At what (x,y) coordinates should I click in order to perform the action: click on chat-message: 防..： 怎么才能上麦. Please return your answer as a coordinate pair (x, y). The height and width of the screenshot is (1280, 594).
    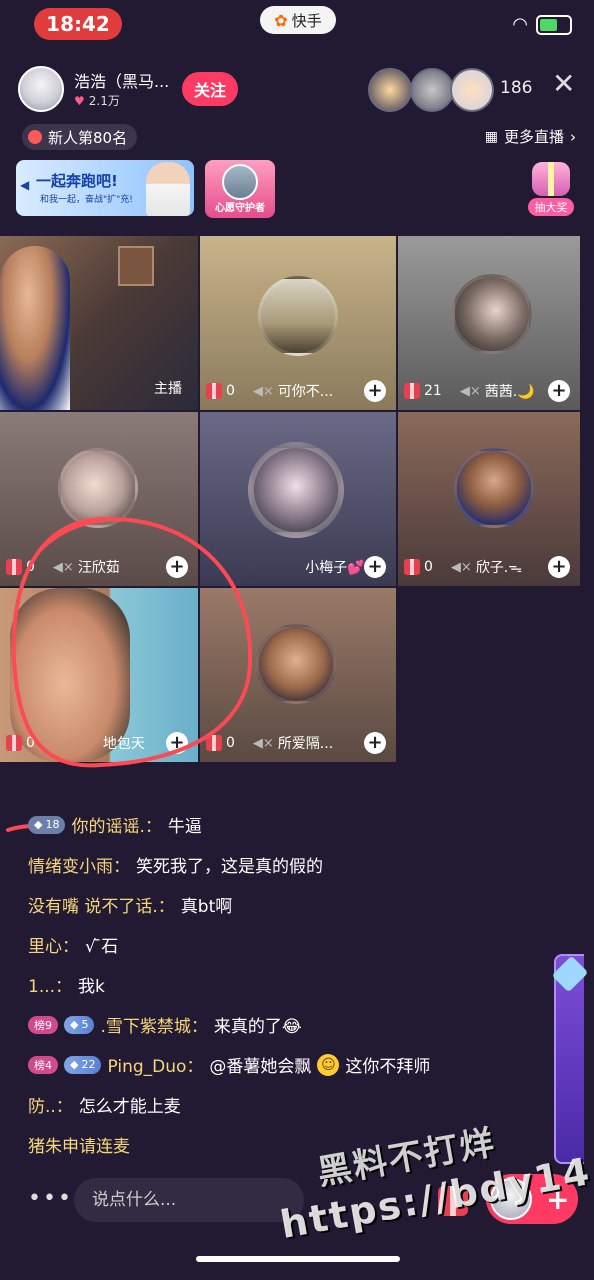
    Looking at the image, I should click on (104, 1104).